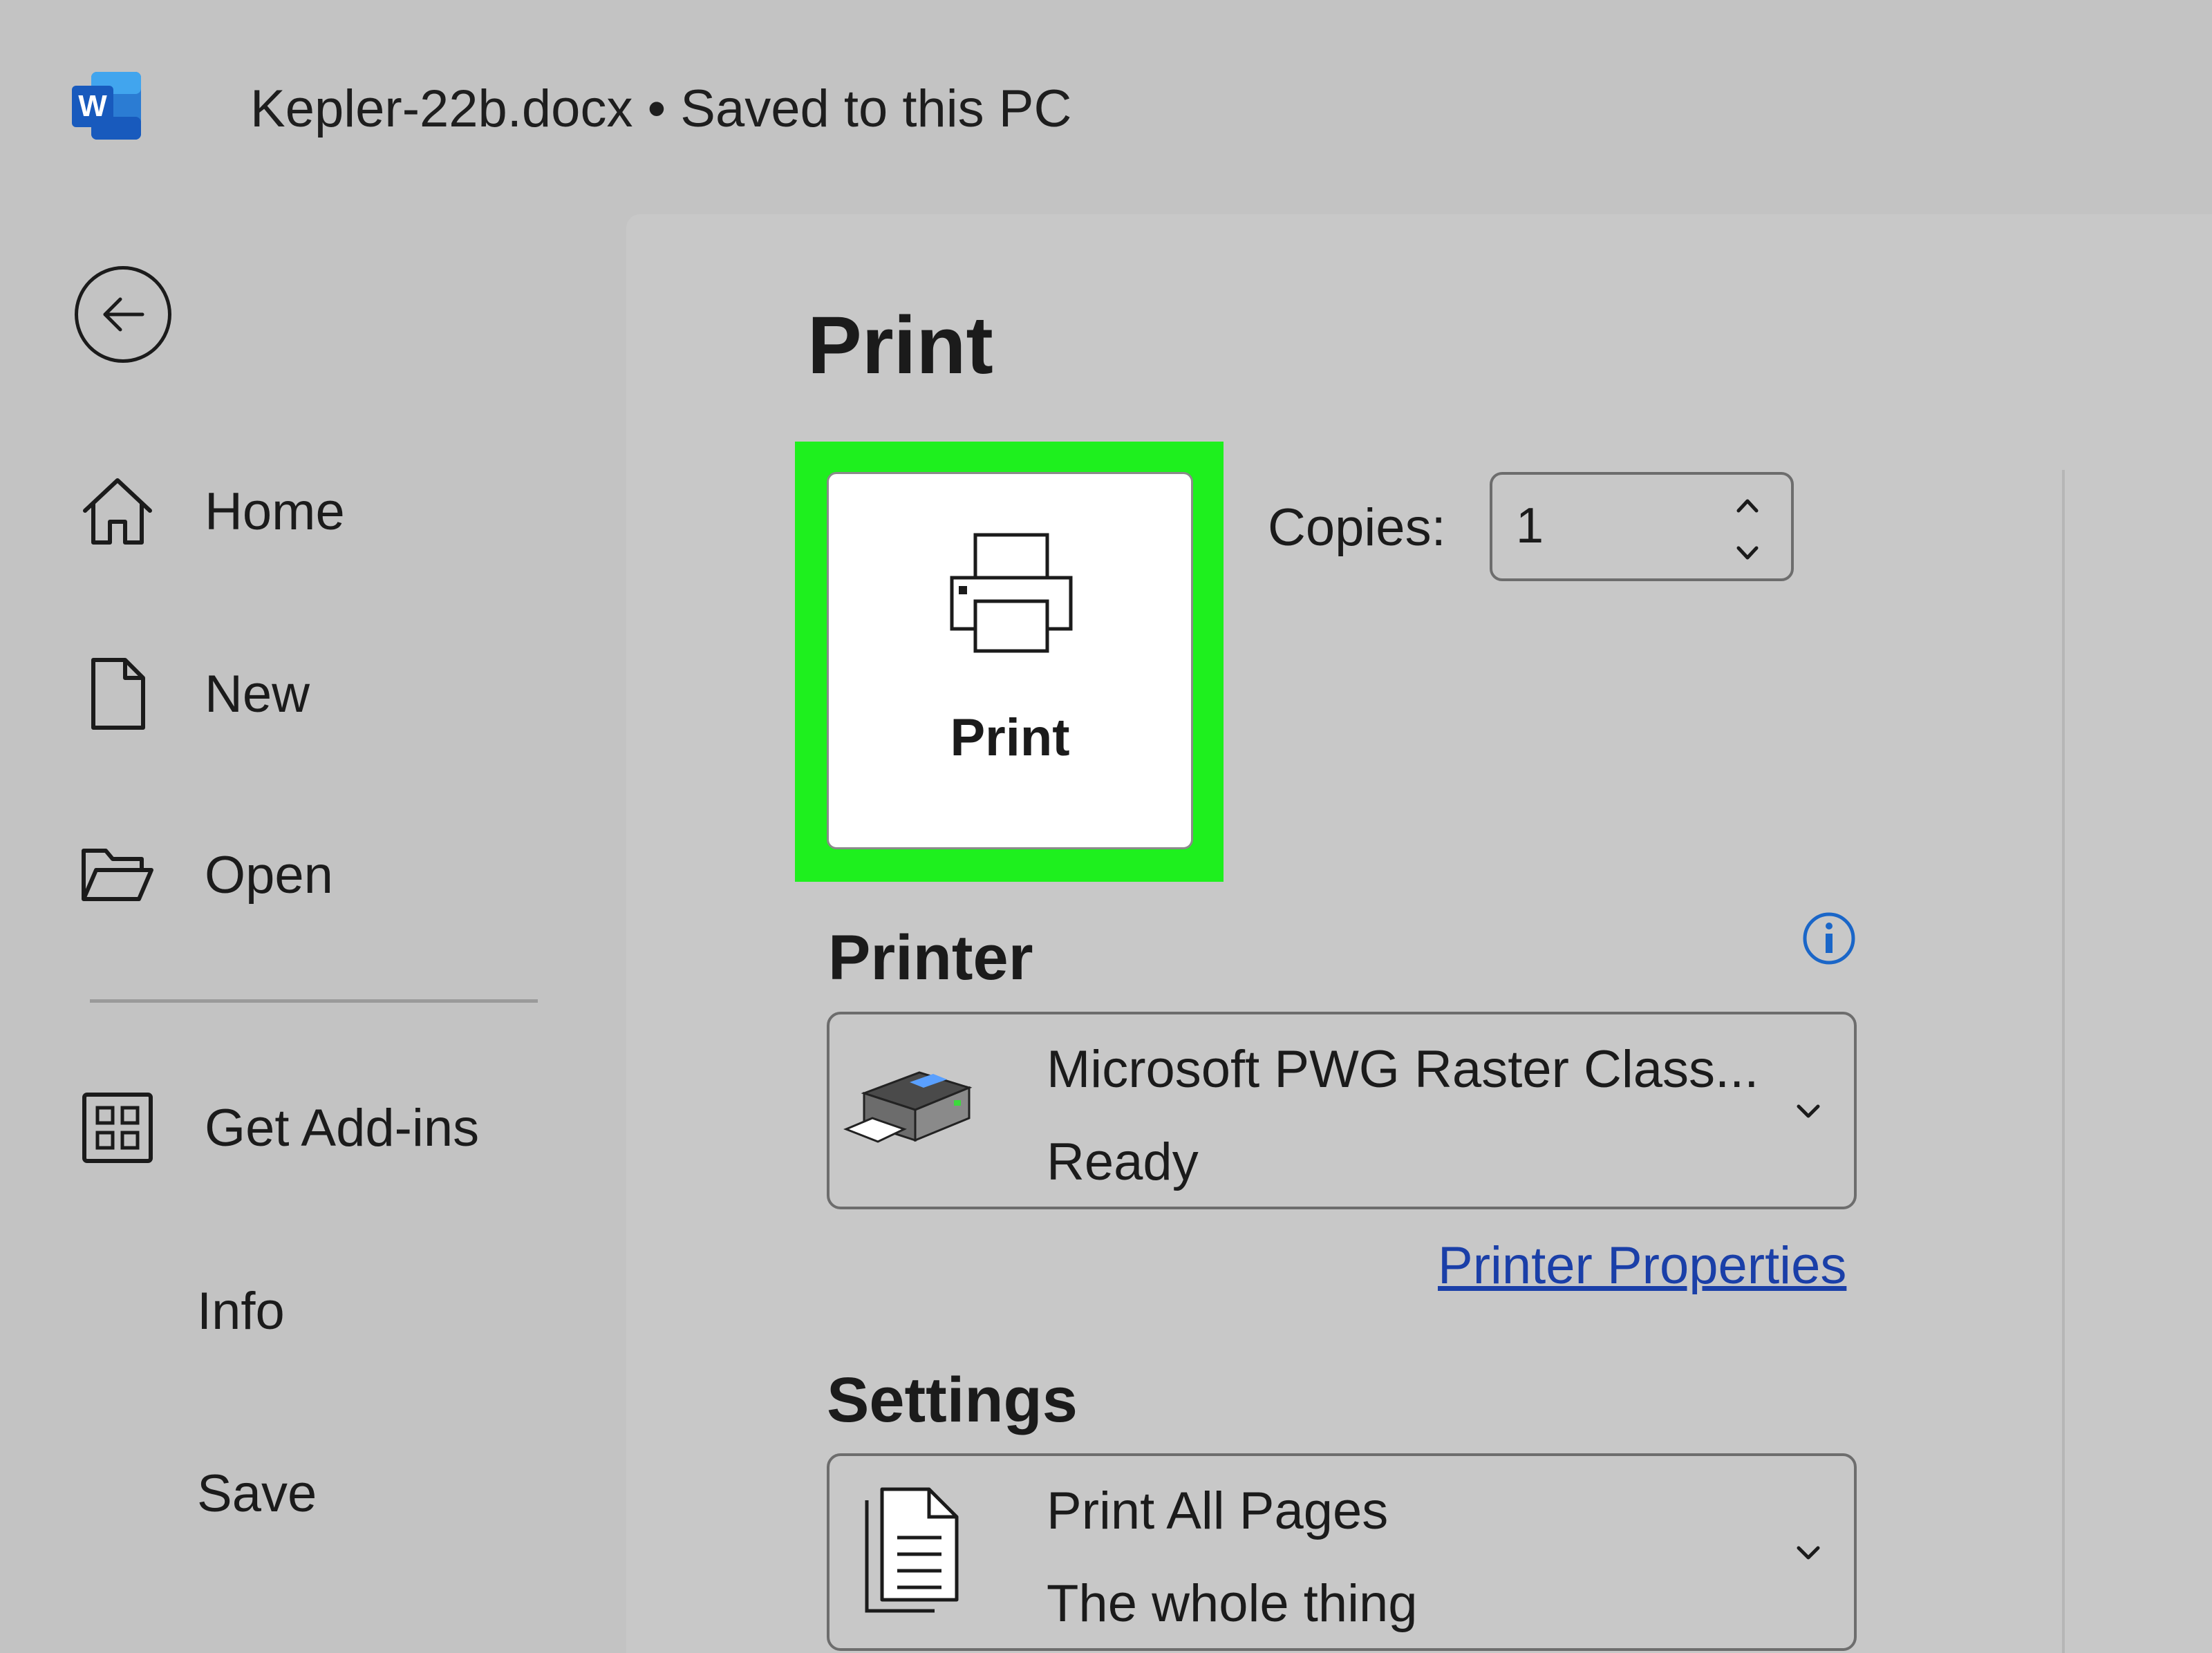 The width and height of the screenshot is (2212, 1653). I want to click on open-folder-icon, so click(118, 874).